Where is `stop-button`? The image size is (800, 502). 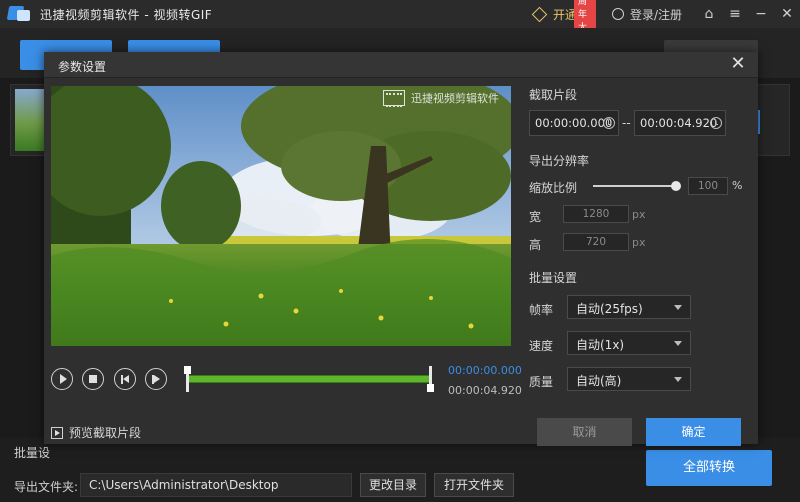
stop-button is located at coordinates (93, 379).